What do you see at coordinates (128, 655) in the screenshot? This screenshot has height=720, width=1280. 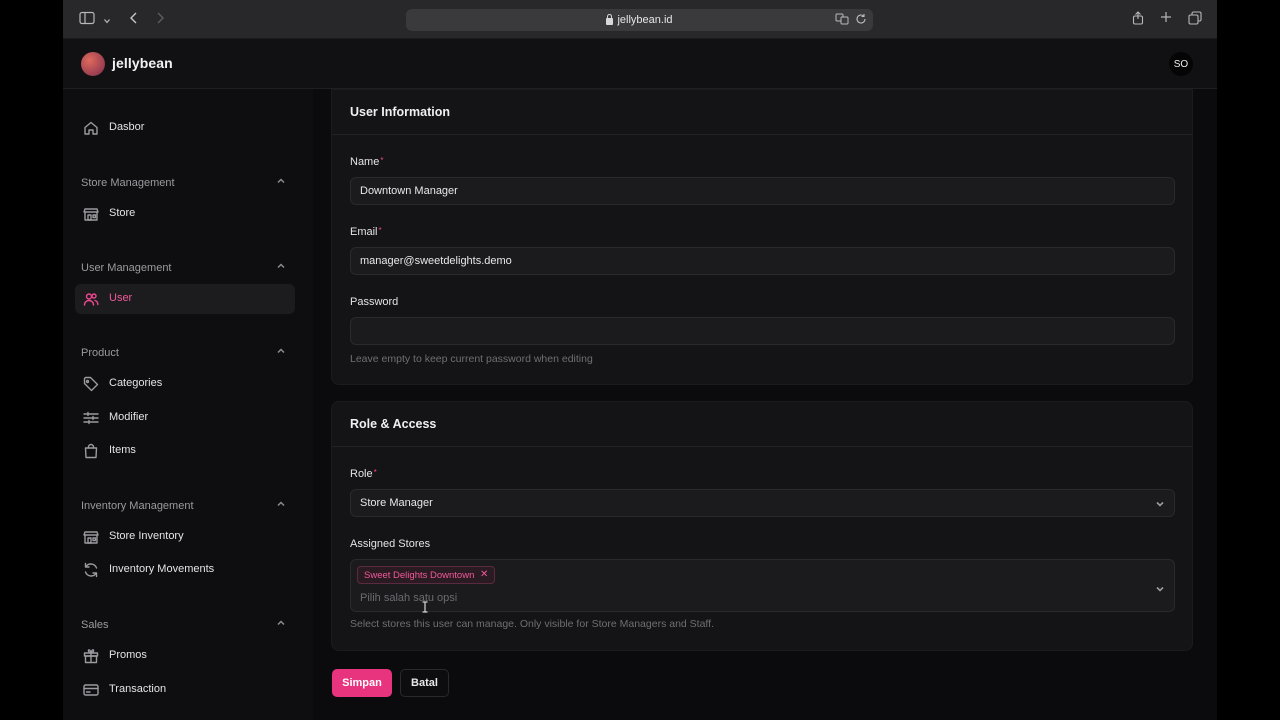 I see `sidebar-item-label: Promos` at bounding box center [128, 655].